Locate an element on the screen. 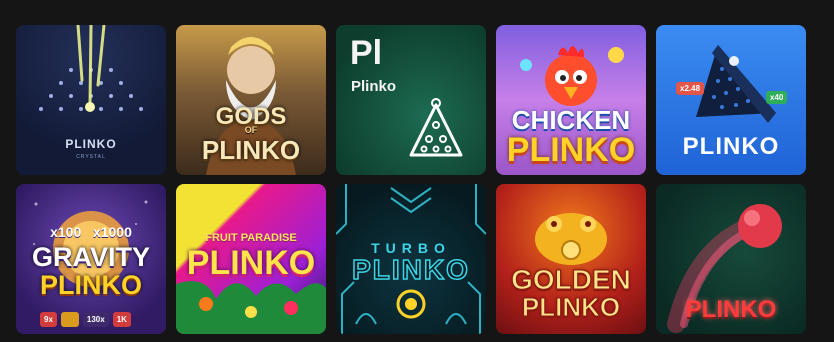  game-tile-gravity-plinko: x100 x1000 GRAVITY PLINKO 9x 130x 1K is located at coordinates (91, 259).